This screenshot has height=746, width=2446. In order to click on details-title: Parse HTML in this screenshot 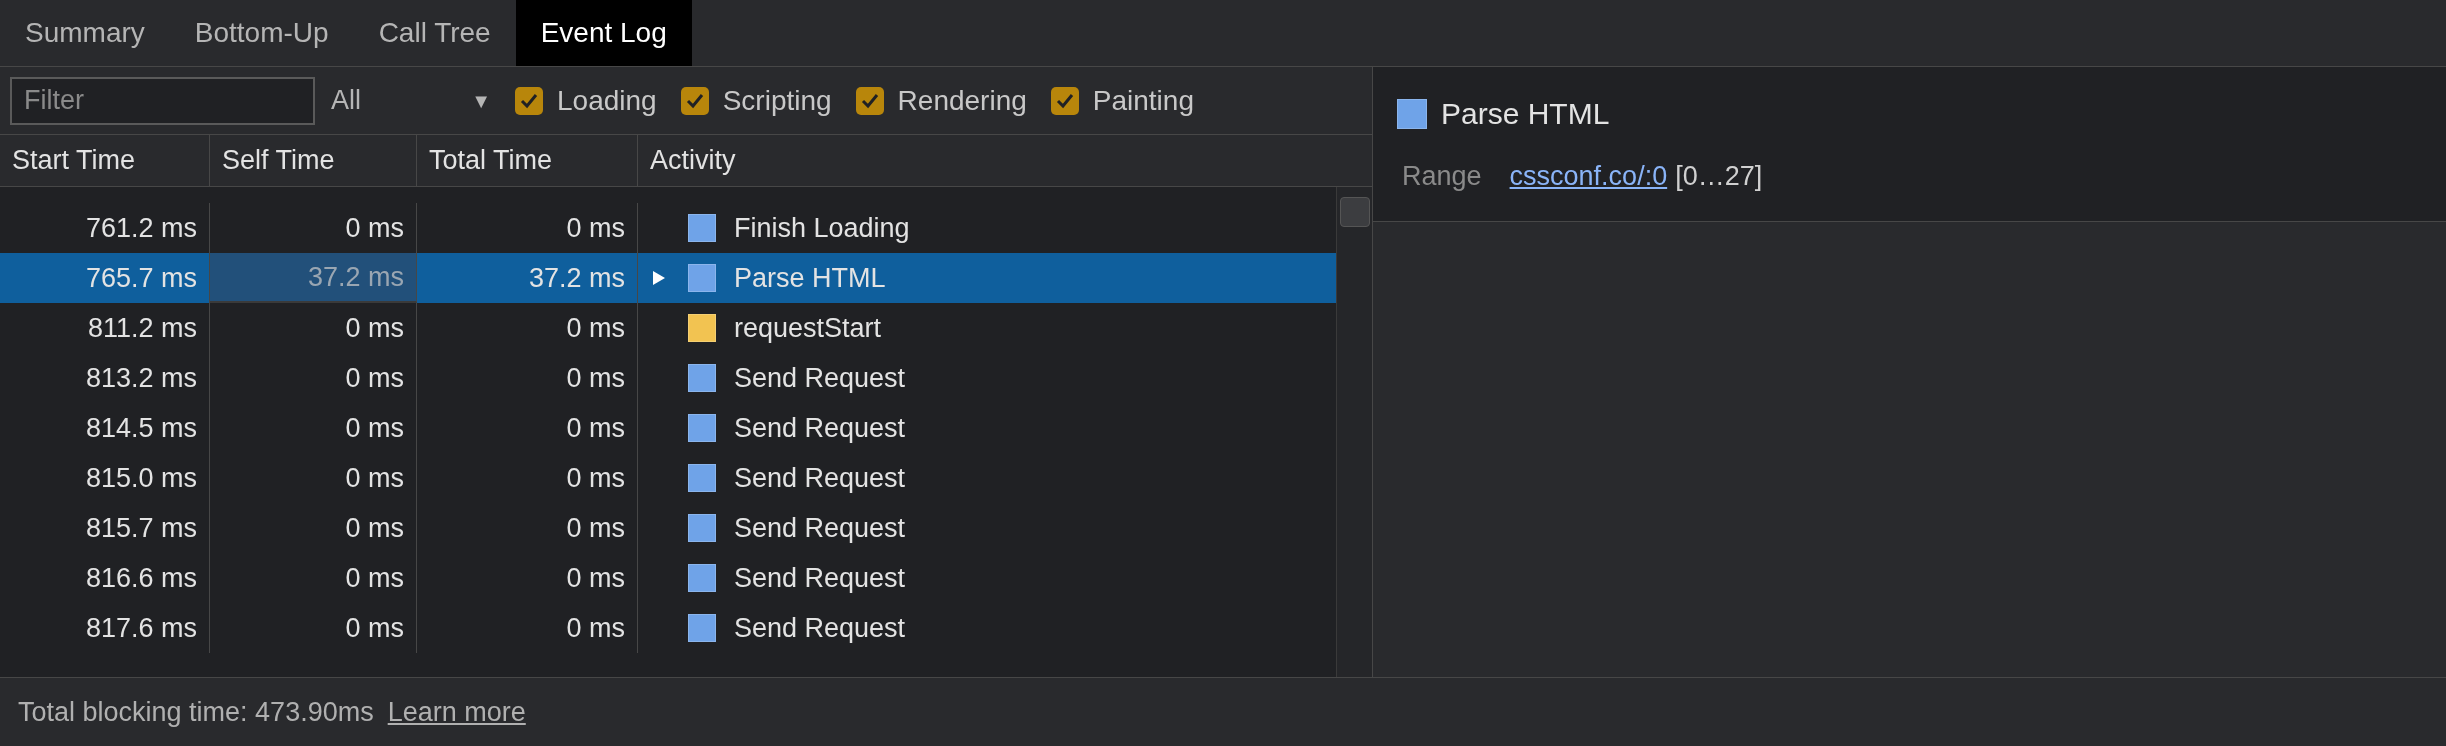, I will do `click(1525, 114)`.